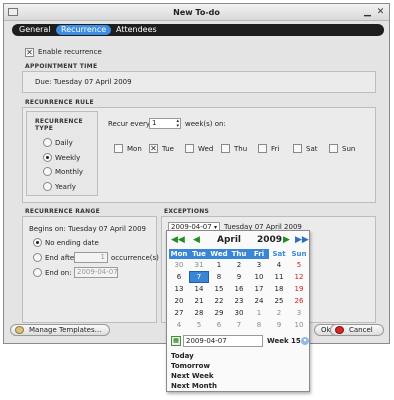 The image size is (394, 400). I want to click on calendar-day: 29, so click(219, 313).